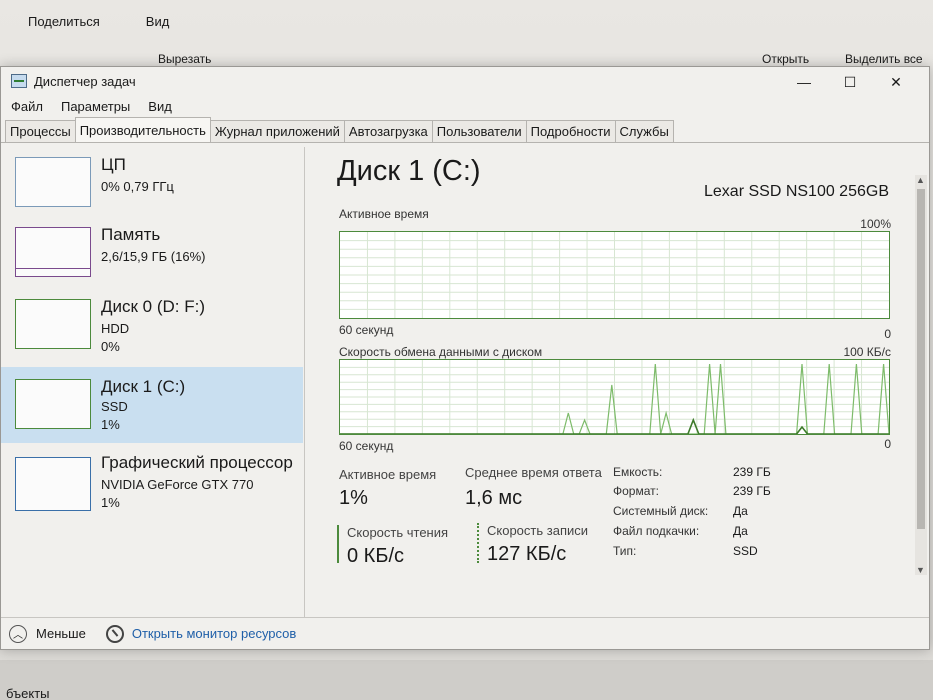 Image resolution: width=933 pixels, height=700 pixels. I want to click on sidebar-item-title: Диск 1 (C:), so click(143, 386).